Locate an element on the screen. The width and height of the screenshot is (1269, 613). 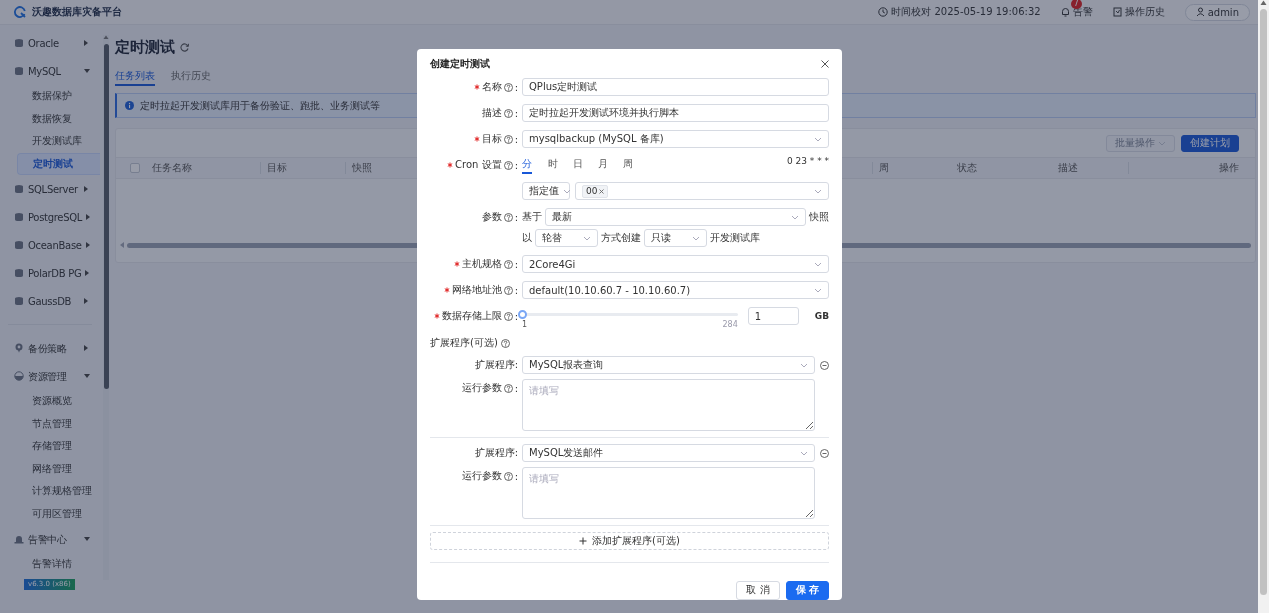
save-button: 保 存 is located at coordinates (807, 590).